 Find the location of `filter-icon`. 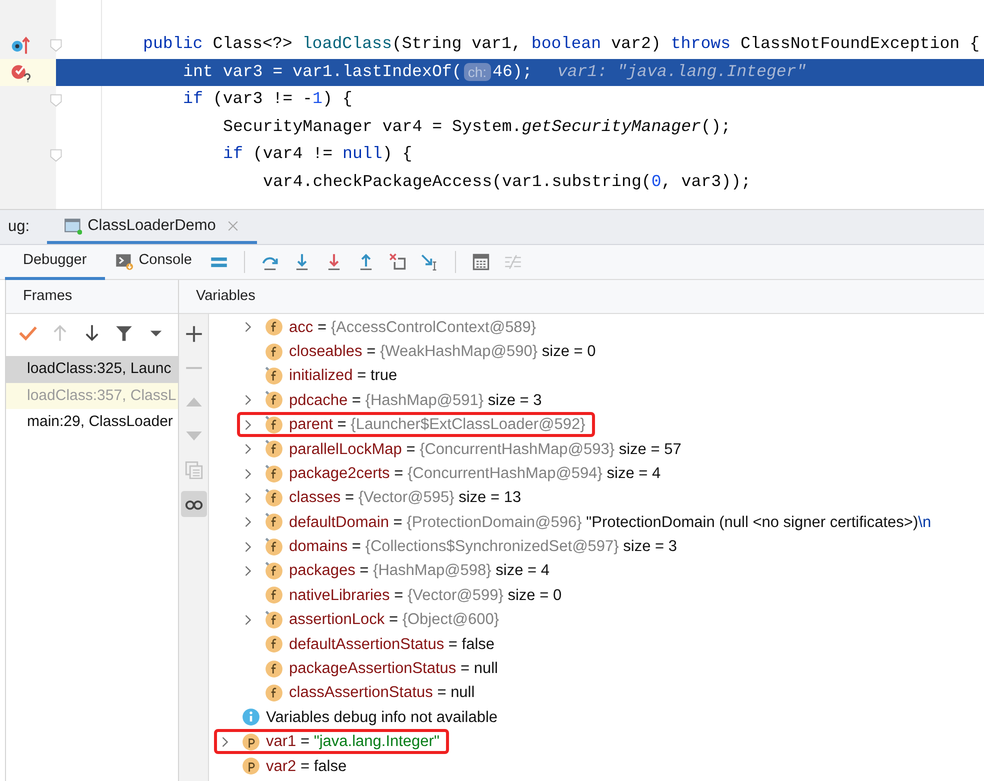

filter-icon is located at coordinates (124, 333).